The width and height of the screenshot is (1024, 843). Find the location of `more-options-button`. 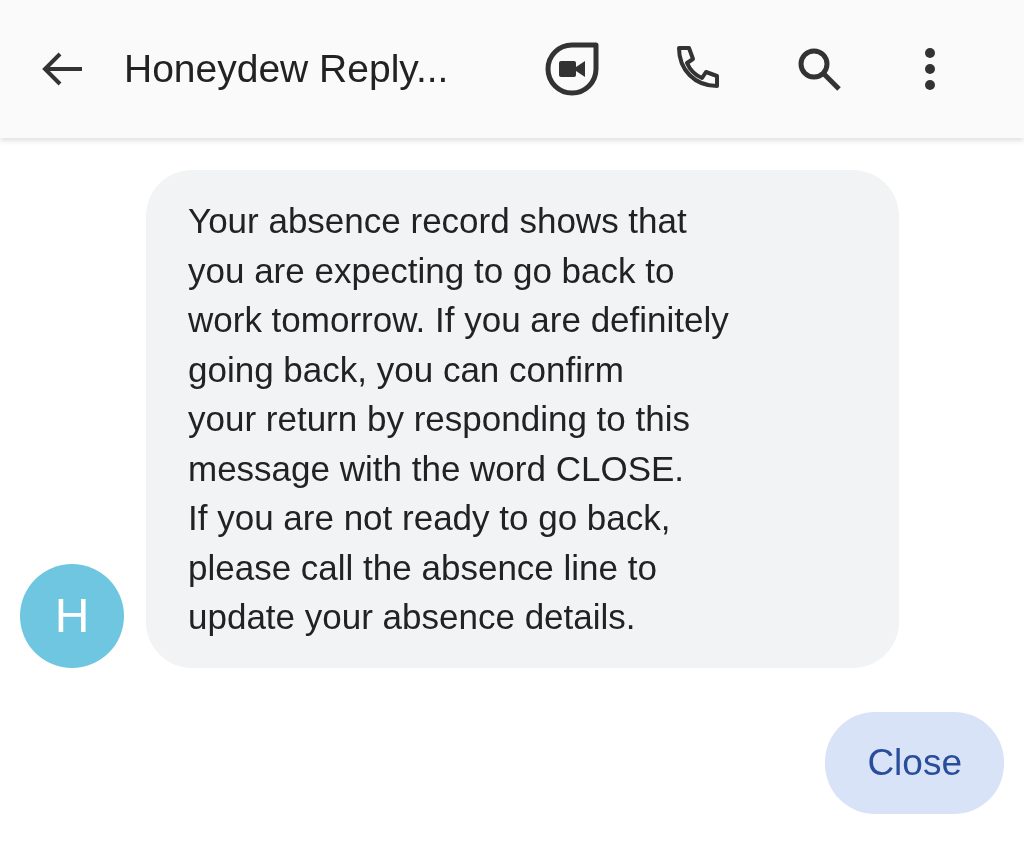

more-options-button is located at coordinates (930, 69).